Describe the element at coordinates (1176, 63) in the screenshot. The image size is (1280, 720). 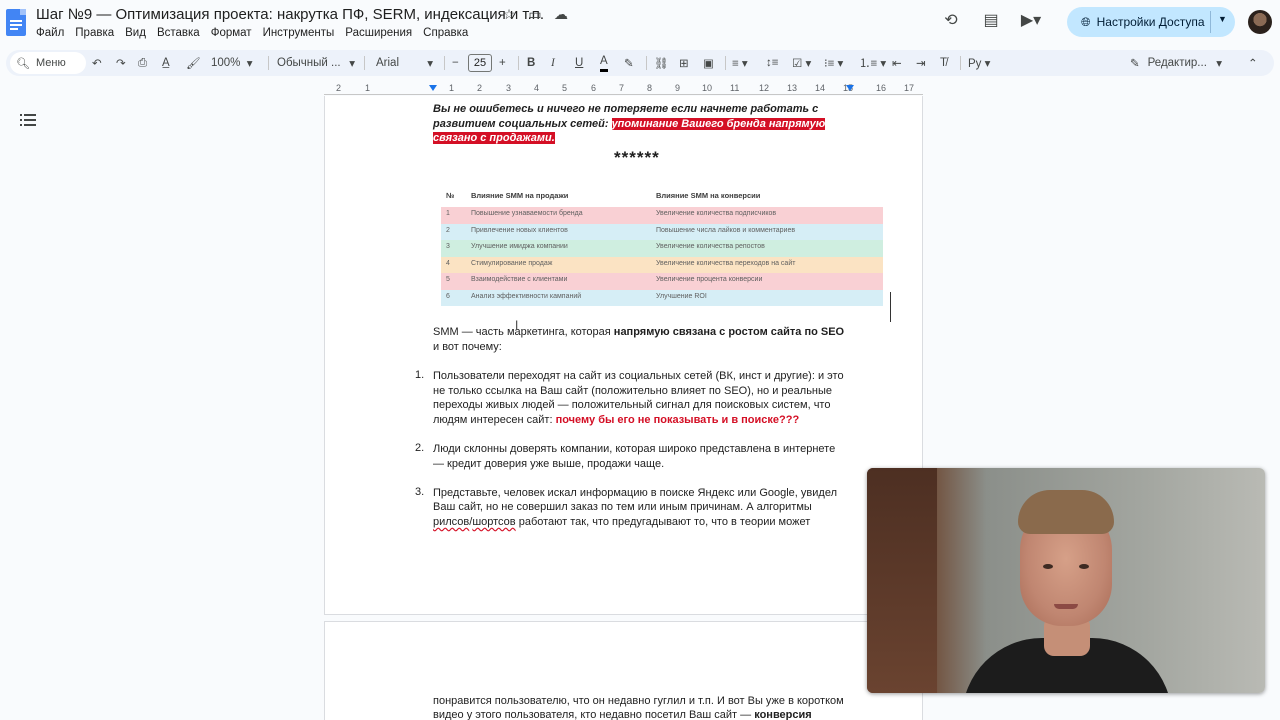
I see `editing-mode-select: ✎ Редактир... ▾` at that location.